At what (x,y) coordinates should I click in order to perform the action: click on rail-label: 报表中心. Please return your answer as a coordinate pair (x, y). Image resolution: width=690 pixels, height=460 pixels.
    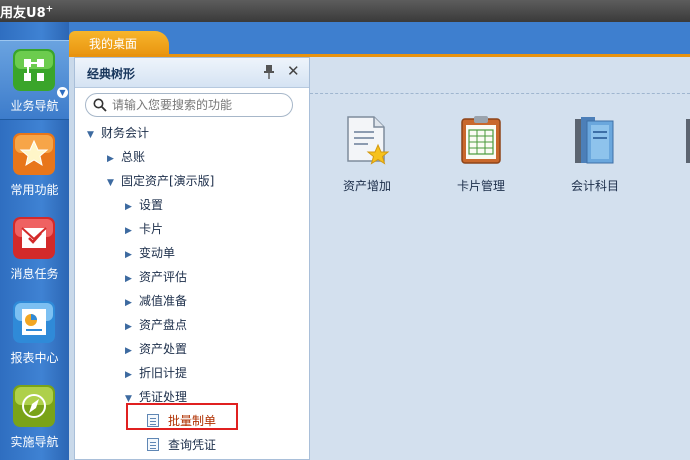
    Looking at the image, I should click on (34, 358).